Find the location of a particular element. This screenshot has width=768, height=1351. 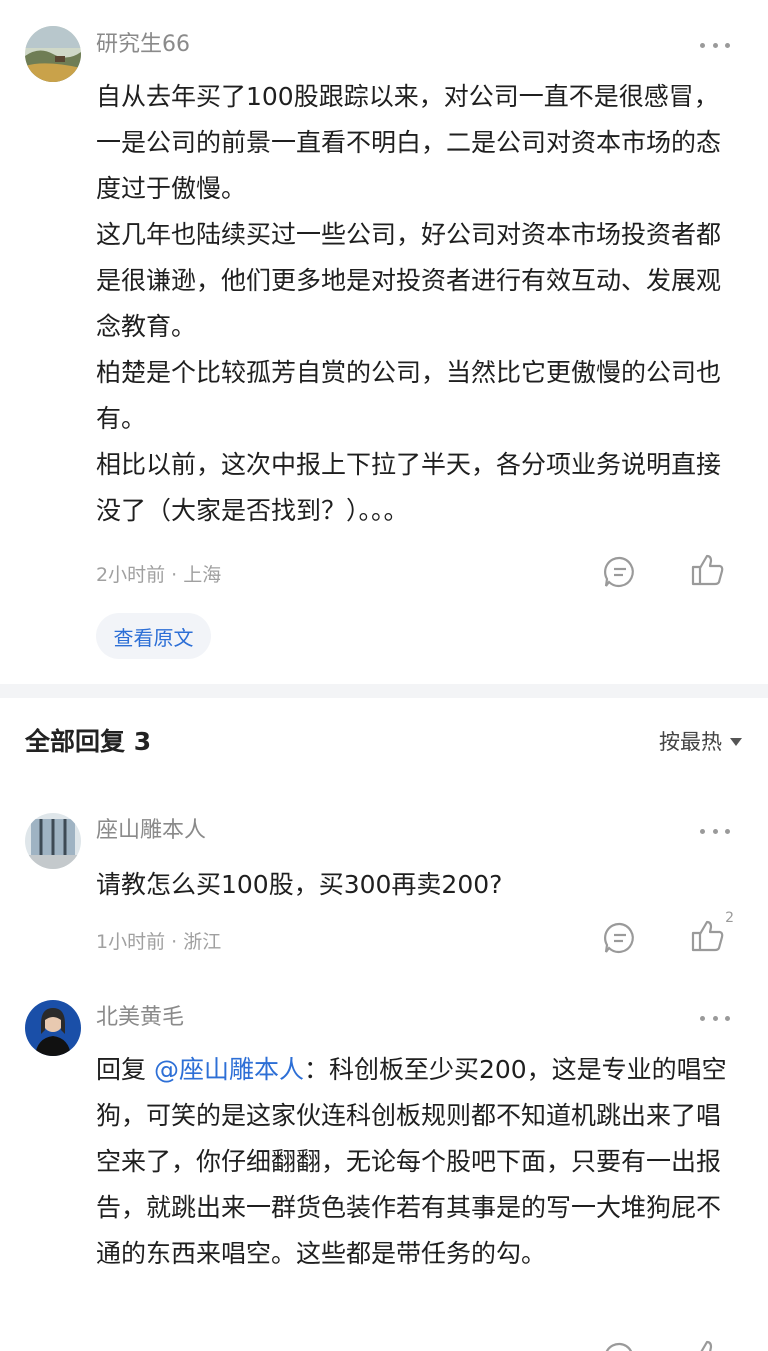

caret-down-icon is located at coordinates (736, 742).